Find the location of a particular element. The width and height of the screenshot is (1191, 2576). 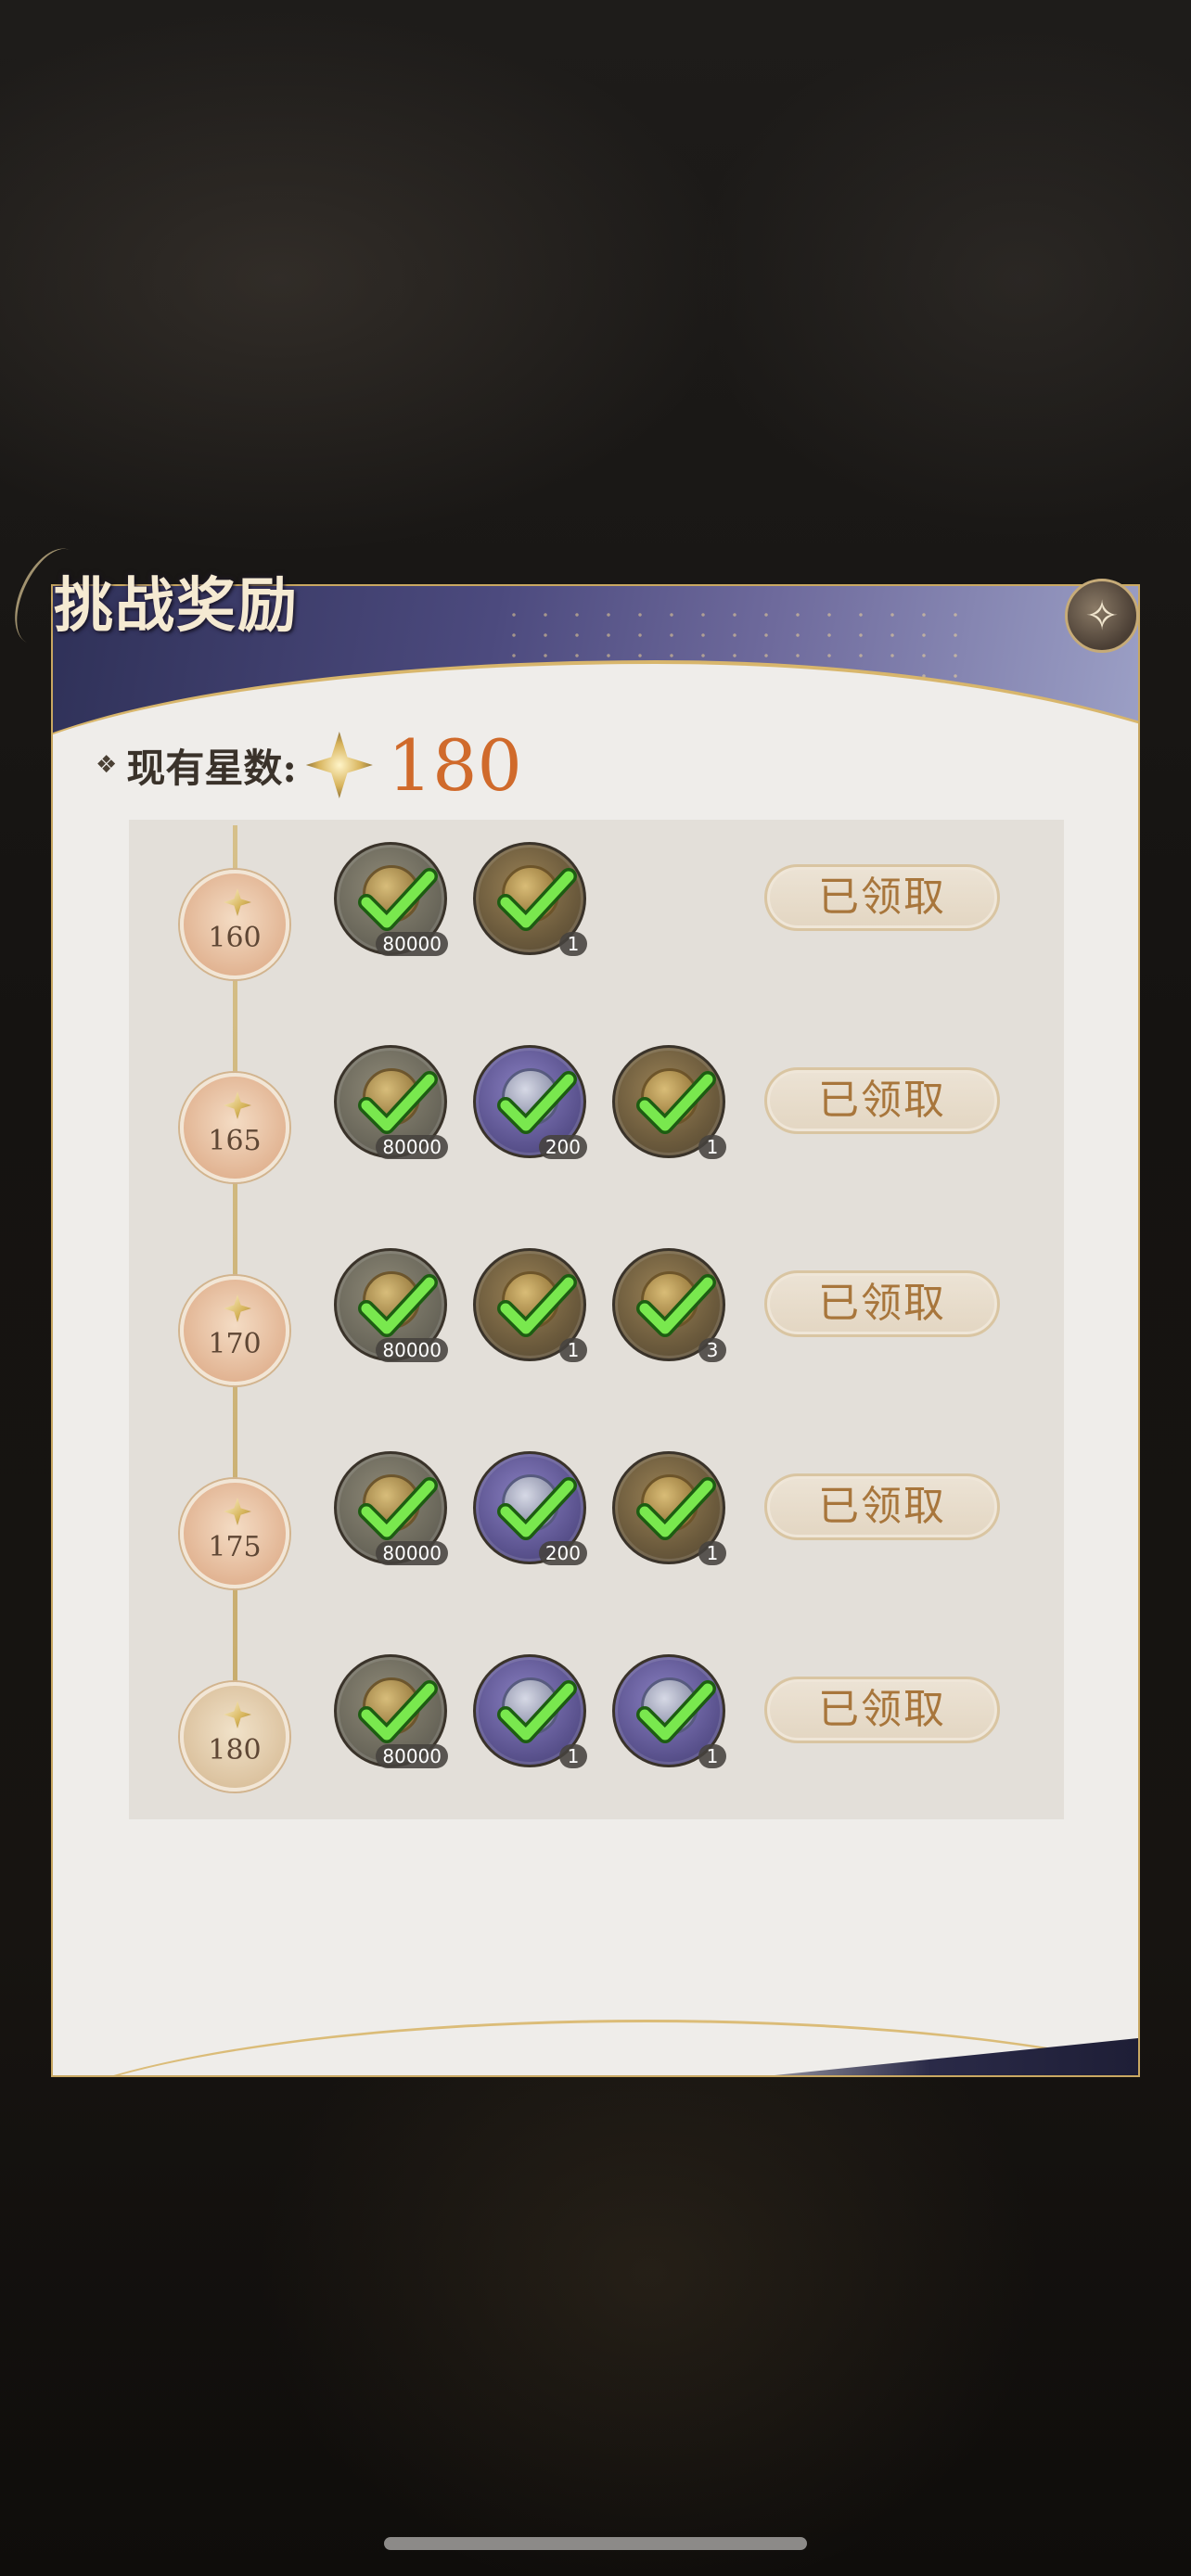

tier-badge: 160 is located at coordinates (235, 924).